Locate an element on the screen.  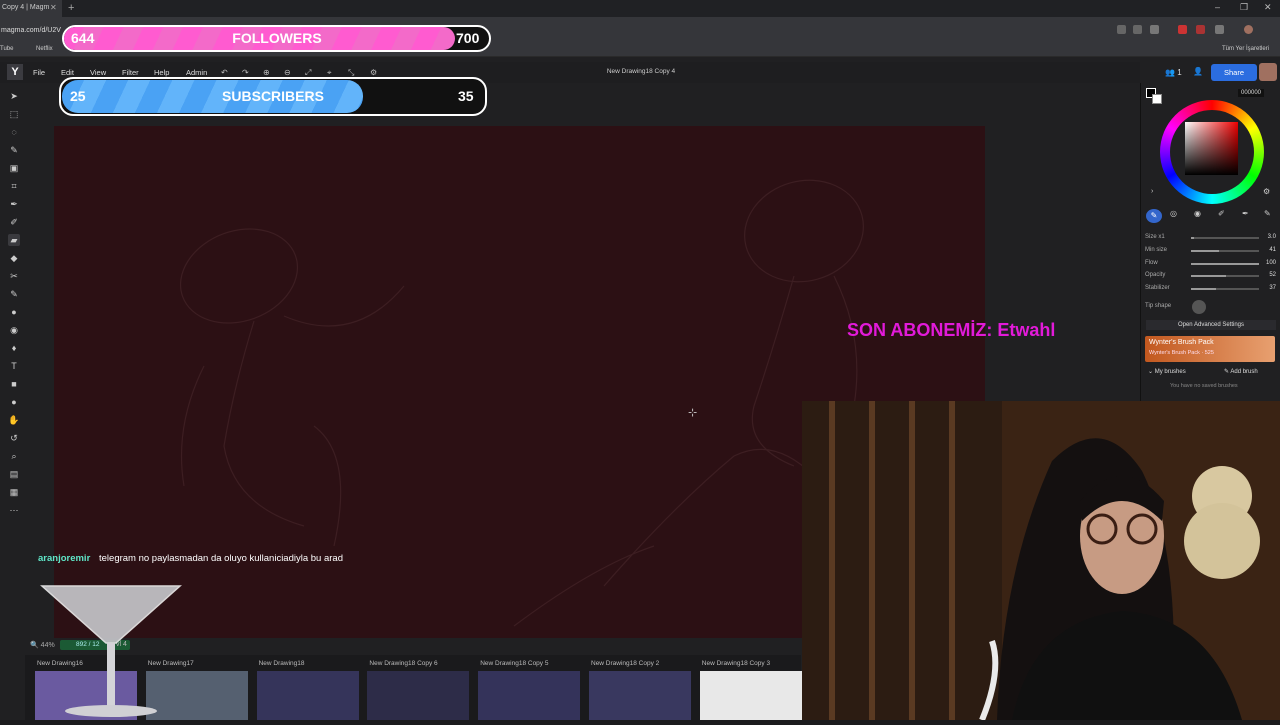
maximize-button: ❐ is located at coordinates (1244, 7).